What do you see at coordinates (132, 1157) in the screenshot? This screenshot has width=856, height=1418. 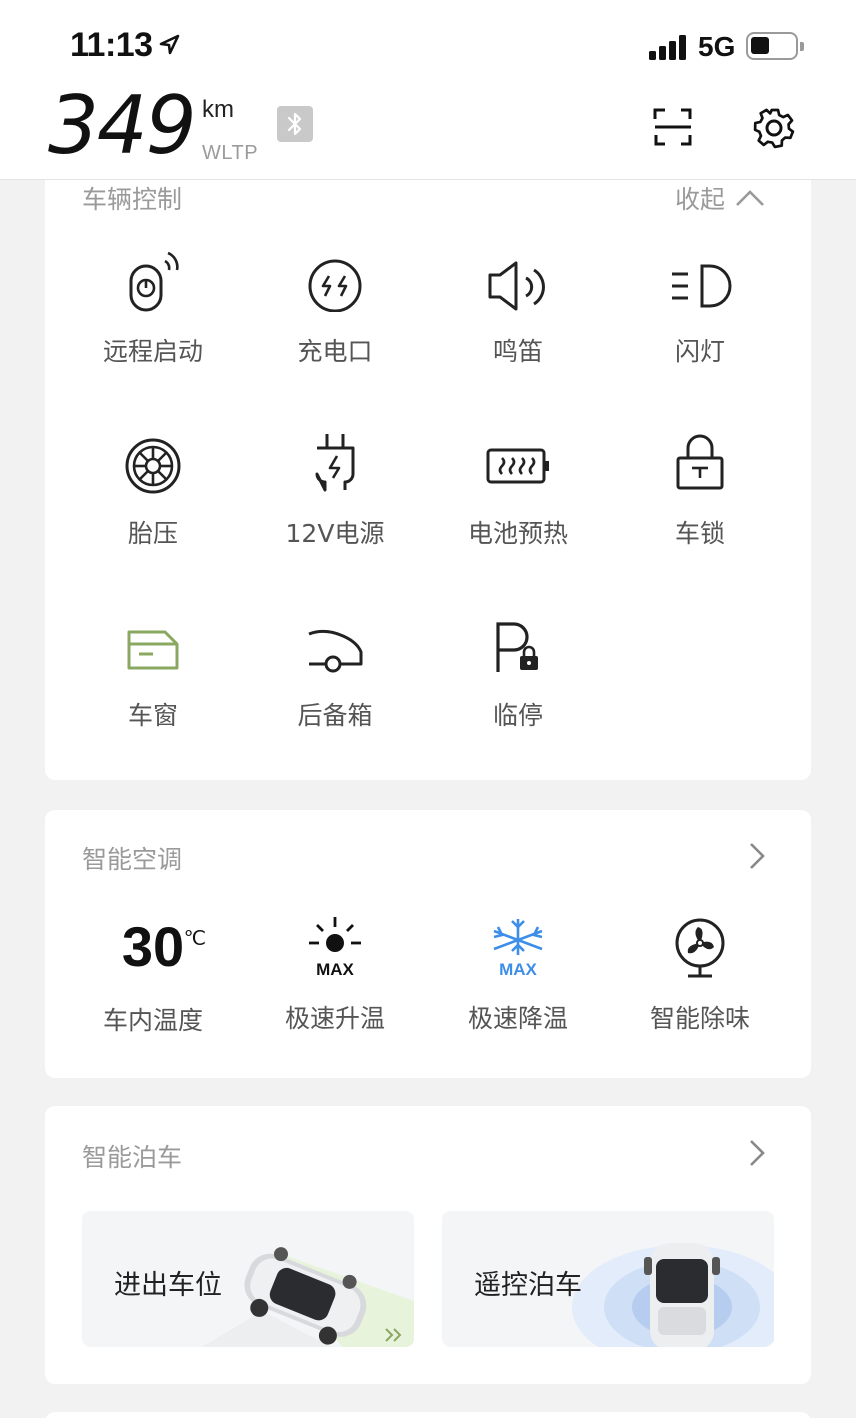 I see `smart-parking-title: 智能泊车` at bounding box center [132, 1157].